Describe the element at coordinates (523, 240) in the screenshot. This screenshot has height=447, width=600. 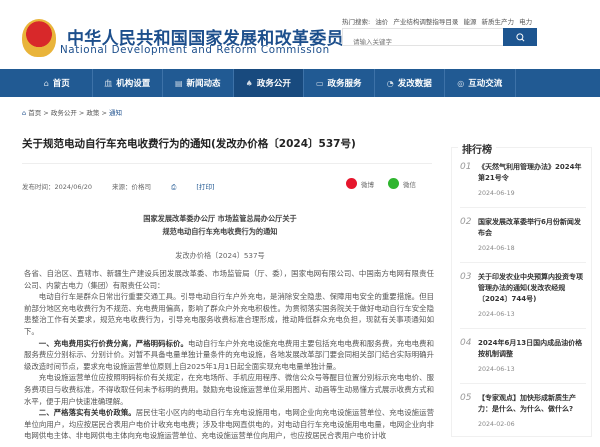
I see `ranking-item: 02 国家发展改革委举行6月份新闻发布会 2024-06-18` at that location.